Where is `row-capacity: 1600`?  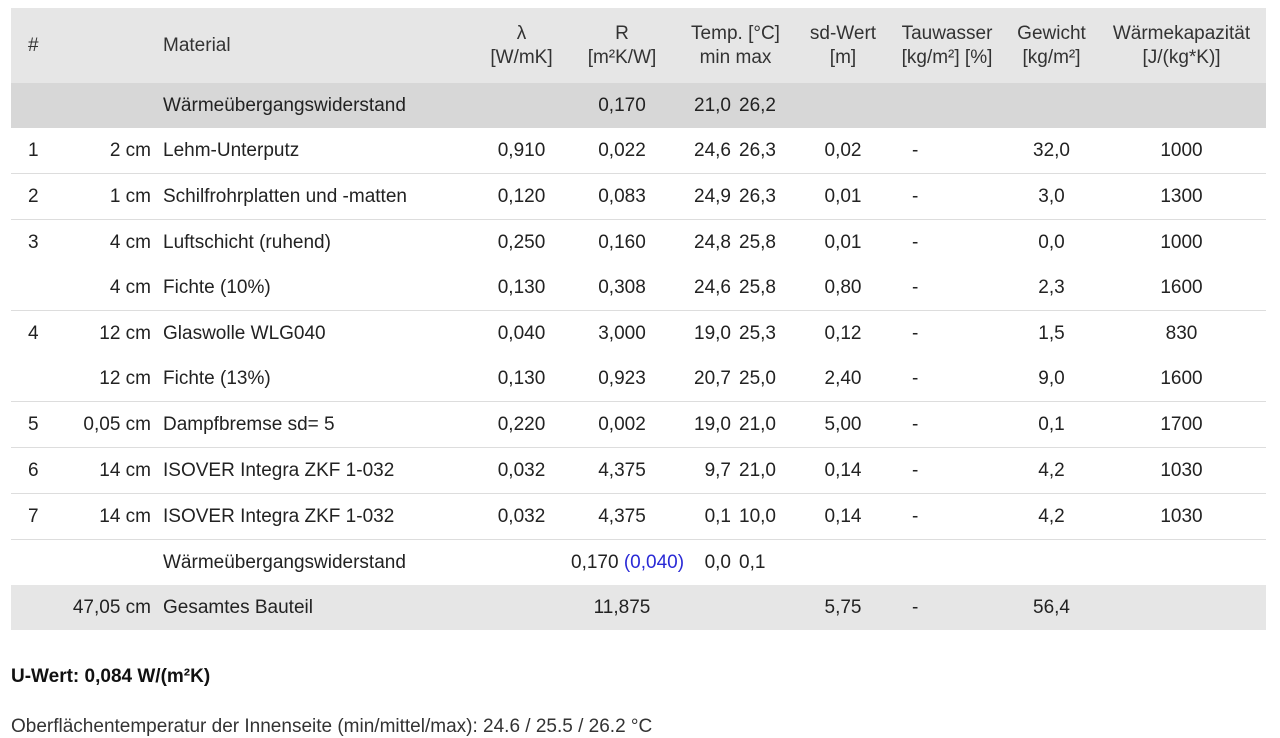
row-capacity: 1600 is located at coordinates (1181, 379).